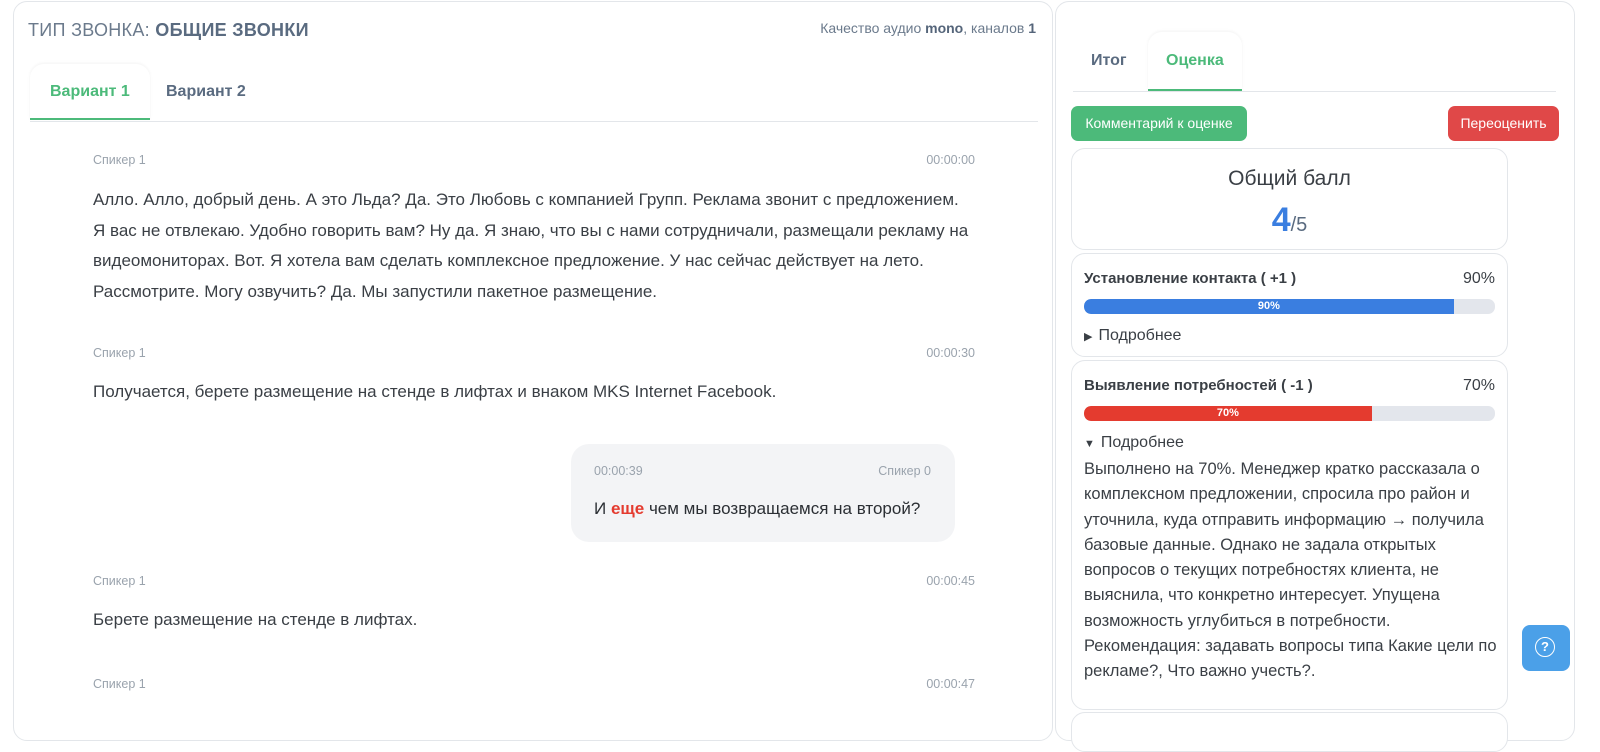 This screenshot has width=1600, height=752. What do you see at coordinates (950, 353) in the screenshot?
I see `timestamp: 00:00:30` at bounding box center [950, 353].